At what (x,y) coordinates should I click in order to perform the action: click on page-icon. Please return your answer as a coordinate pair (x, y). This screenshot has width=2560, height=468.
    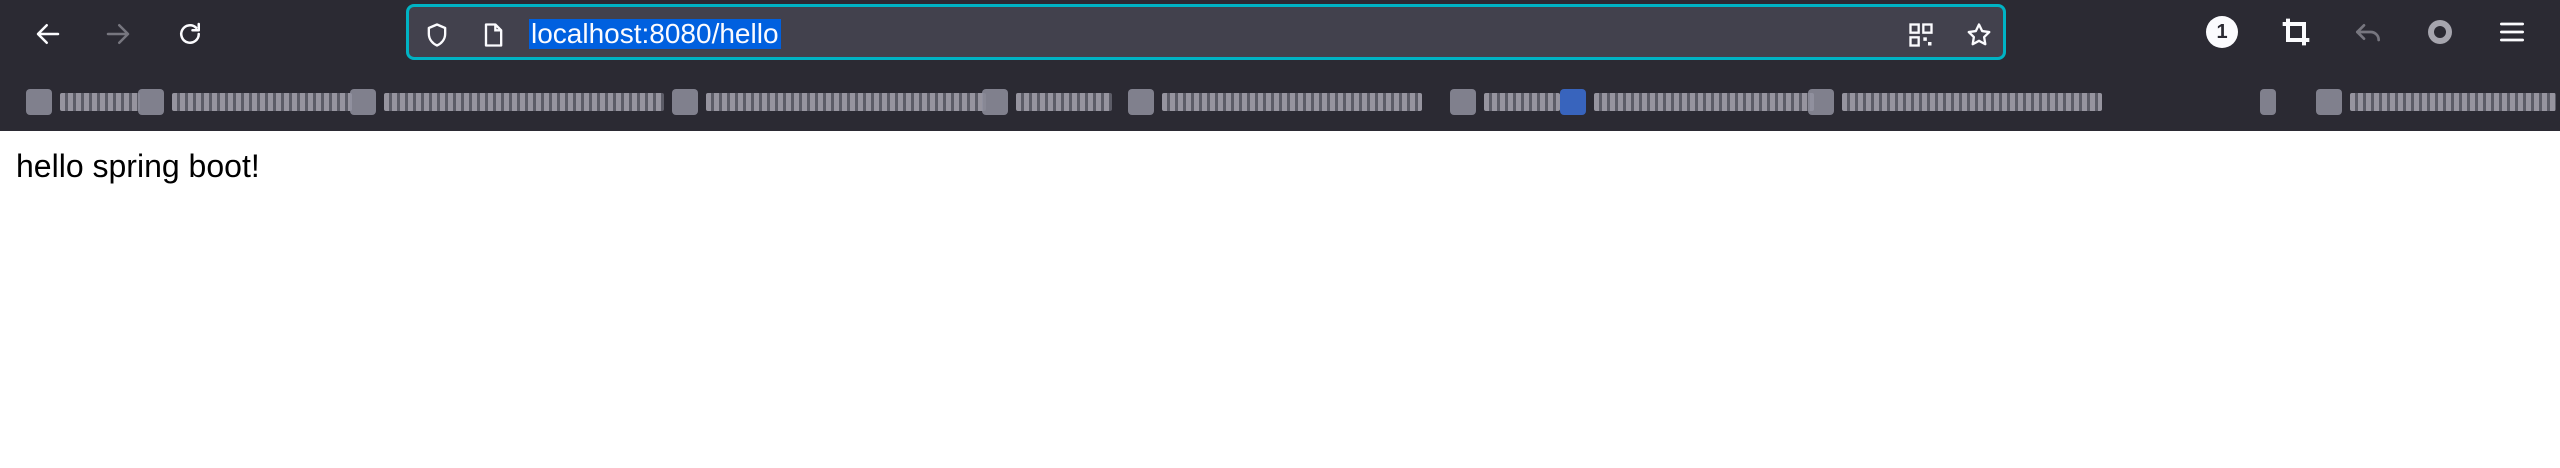
    Looking at the image, I should click on (493, 35).